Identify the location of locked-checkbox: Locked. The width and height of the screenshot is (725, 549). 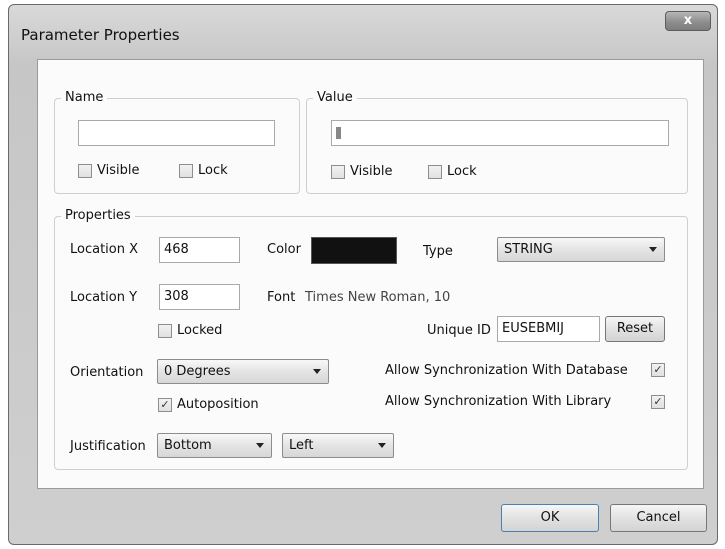
(190, 330).